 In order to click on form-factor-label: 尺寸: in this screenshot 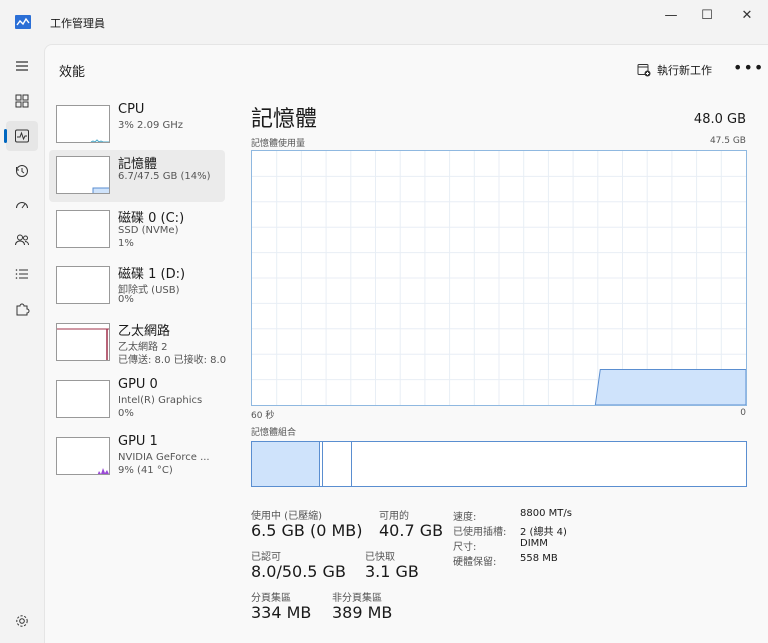, I will do `click(465, 547)`.